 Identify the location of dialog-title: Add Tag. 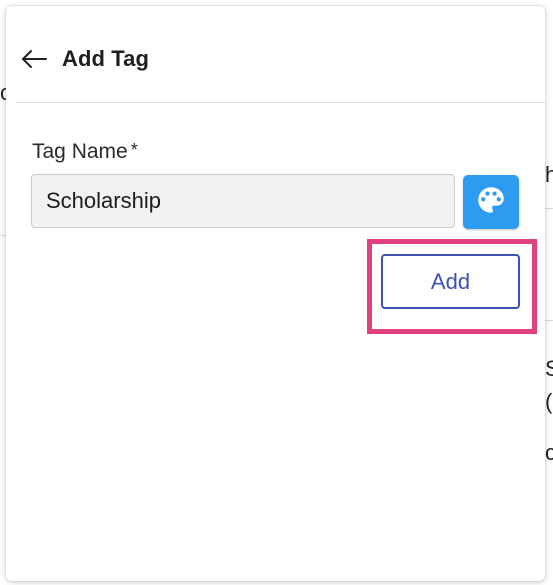
(106, 58).